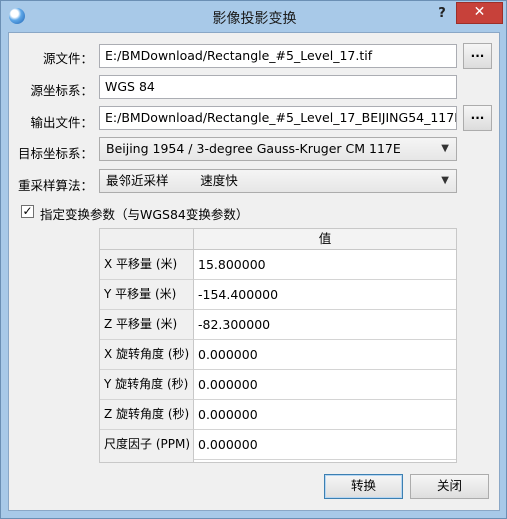 This screenshot has width=507, height=519. I want to click on param-name: Y 平移量 (米), so click(147, 295).